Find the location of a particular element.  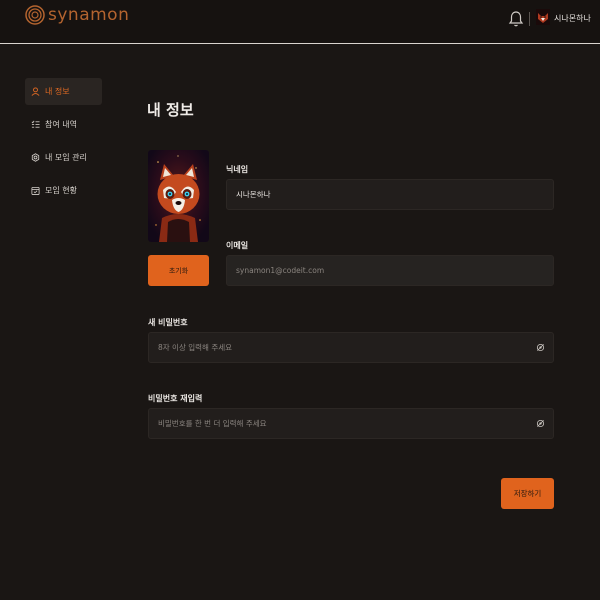

sidebar: 내 정보 참여 내역 내 모임 관리 모임 현황 is located at coordinates (63, 144).